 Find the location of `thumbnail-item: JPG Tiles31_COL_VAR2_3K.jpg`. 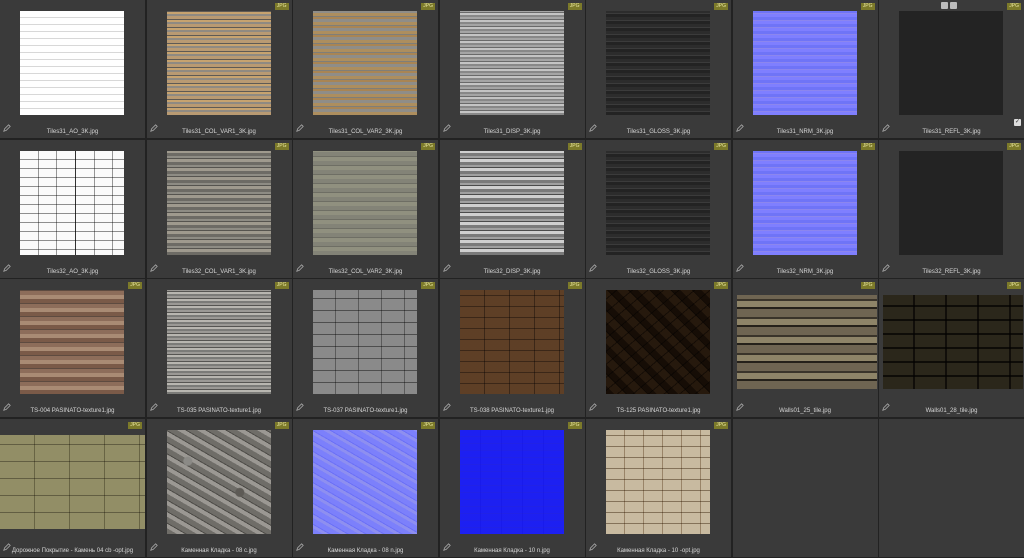

thumbnail-item: JPG Tiles31_COL_VAR2_3K.jpg is located at coordinates (365, 69).